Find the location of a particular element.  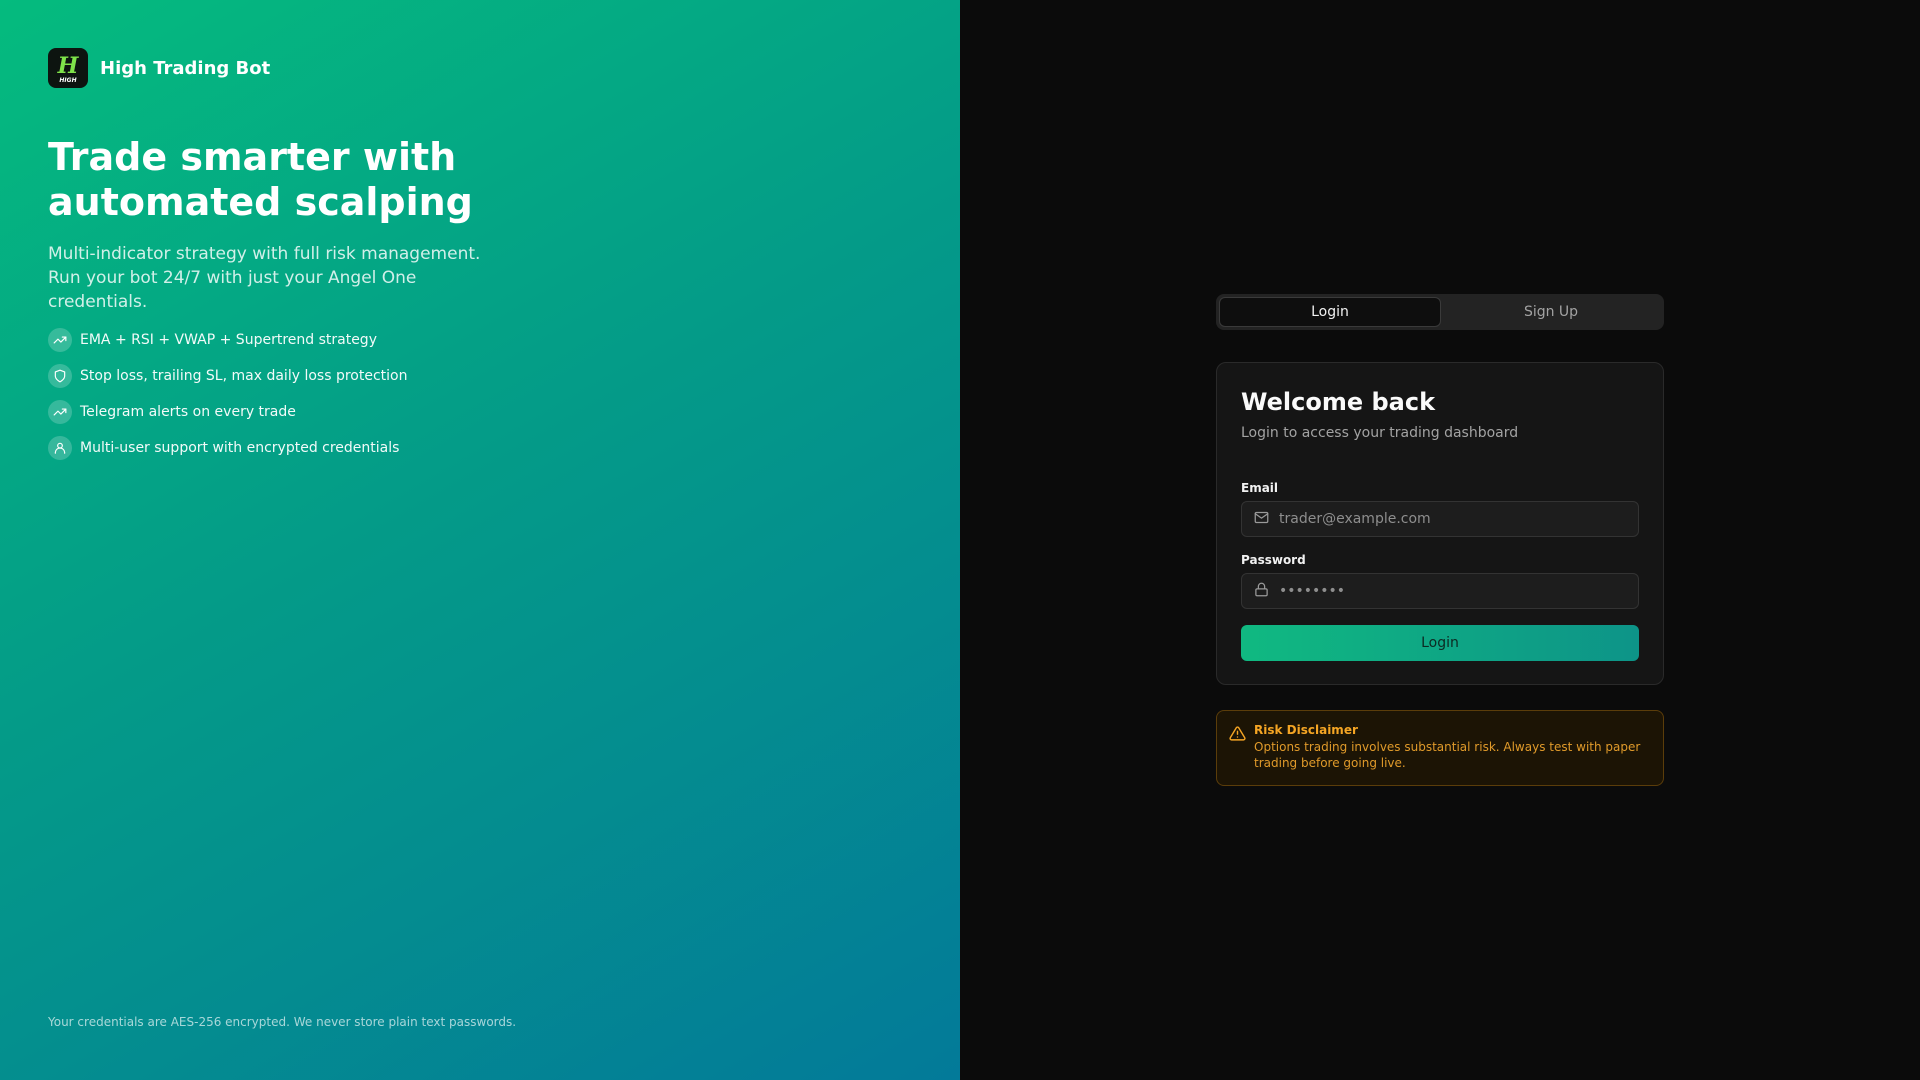

feature-text: Telegram alerts on every trade is located at coordinates (188, 412).